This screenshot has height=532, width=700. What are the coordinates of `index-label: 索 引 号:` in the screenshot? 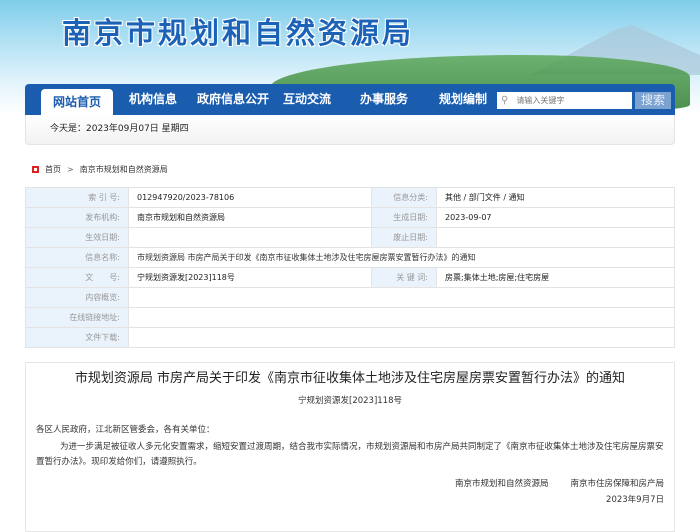 It's located at (77, 197).